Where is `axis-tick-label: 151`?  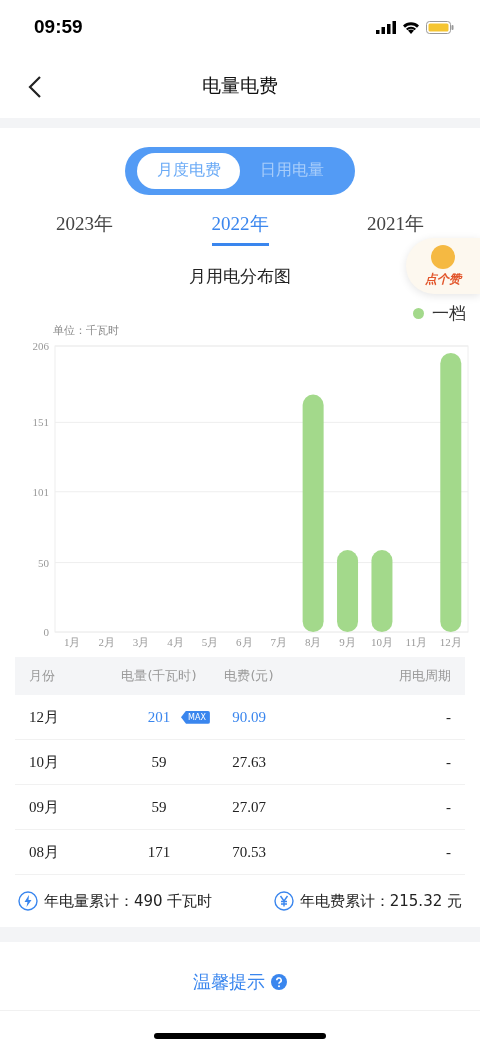 axis-tick-label: 151 is located at coordinates (40, 422).